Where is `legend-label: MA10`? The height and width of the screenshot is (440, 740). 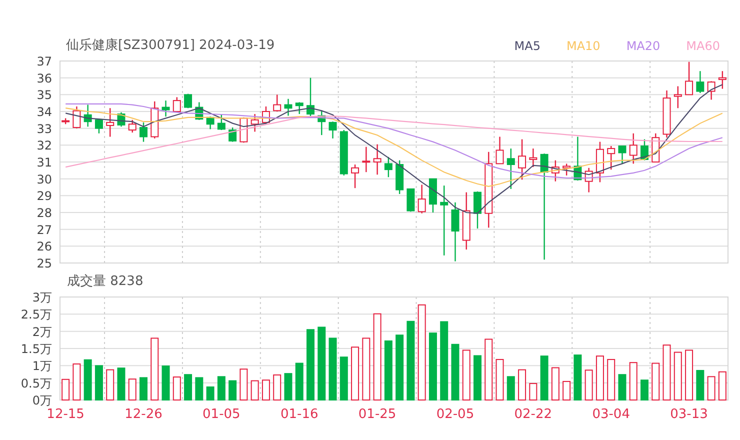 legend-label: MA10 is located at coordinates (583, 46).